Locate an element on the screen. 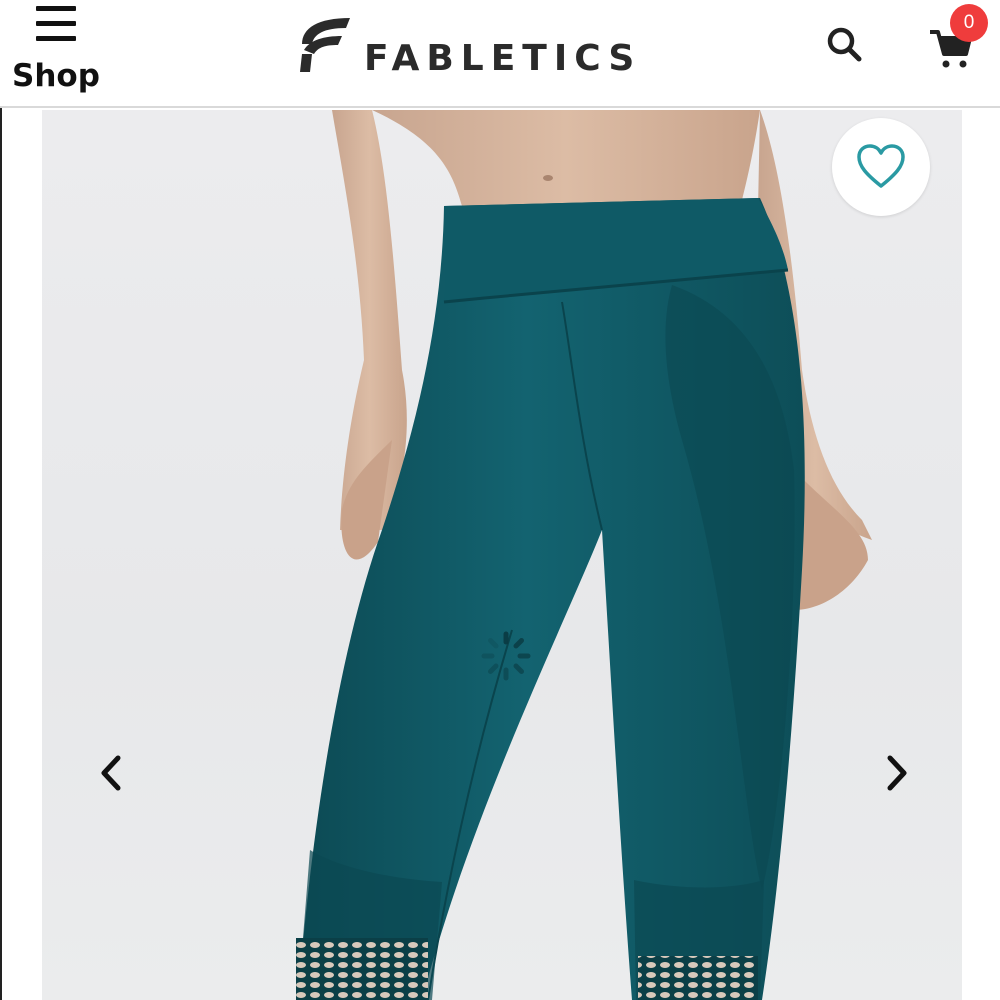  heart-icon is located at coordinates (881, 166).